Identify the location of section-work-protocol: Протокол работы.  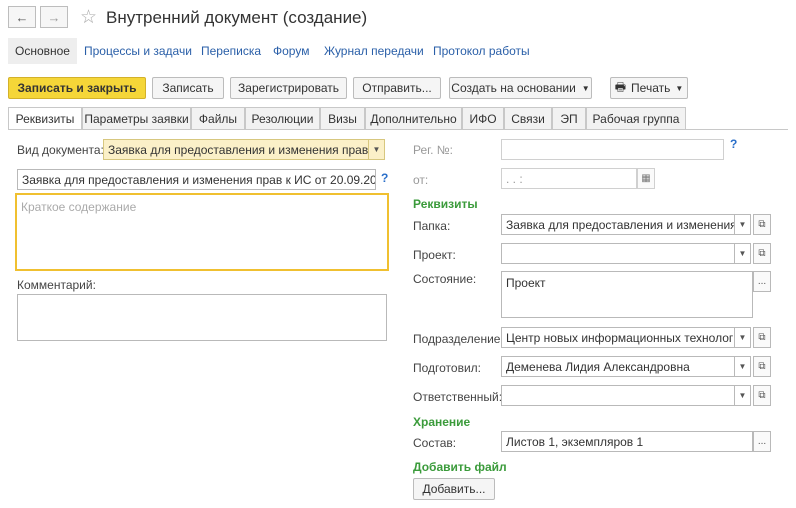
(481, 51).